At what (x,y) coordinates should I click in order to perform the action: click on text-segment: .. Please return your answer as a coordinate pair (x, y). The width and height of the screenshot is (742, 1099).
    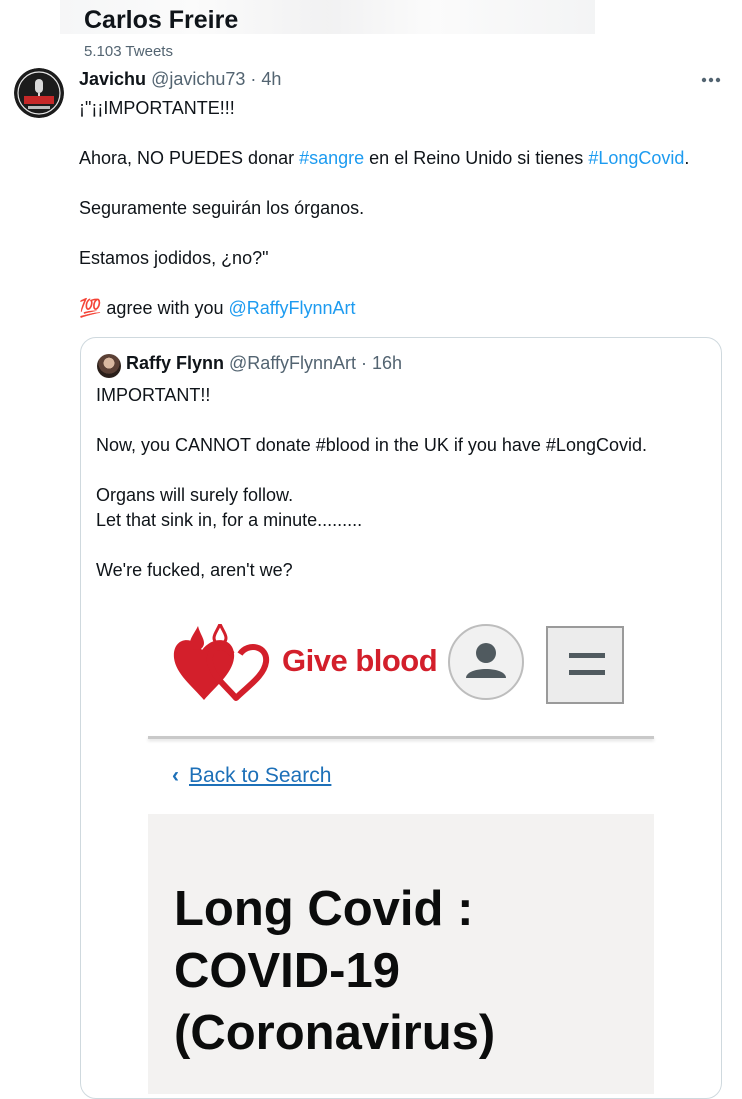
    Looking at the image, I should click on (687, 158).